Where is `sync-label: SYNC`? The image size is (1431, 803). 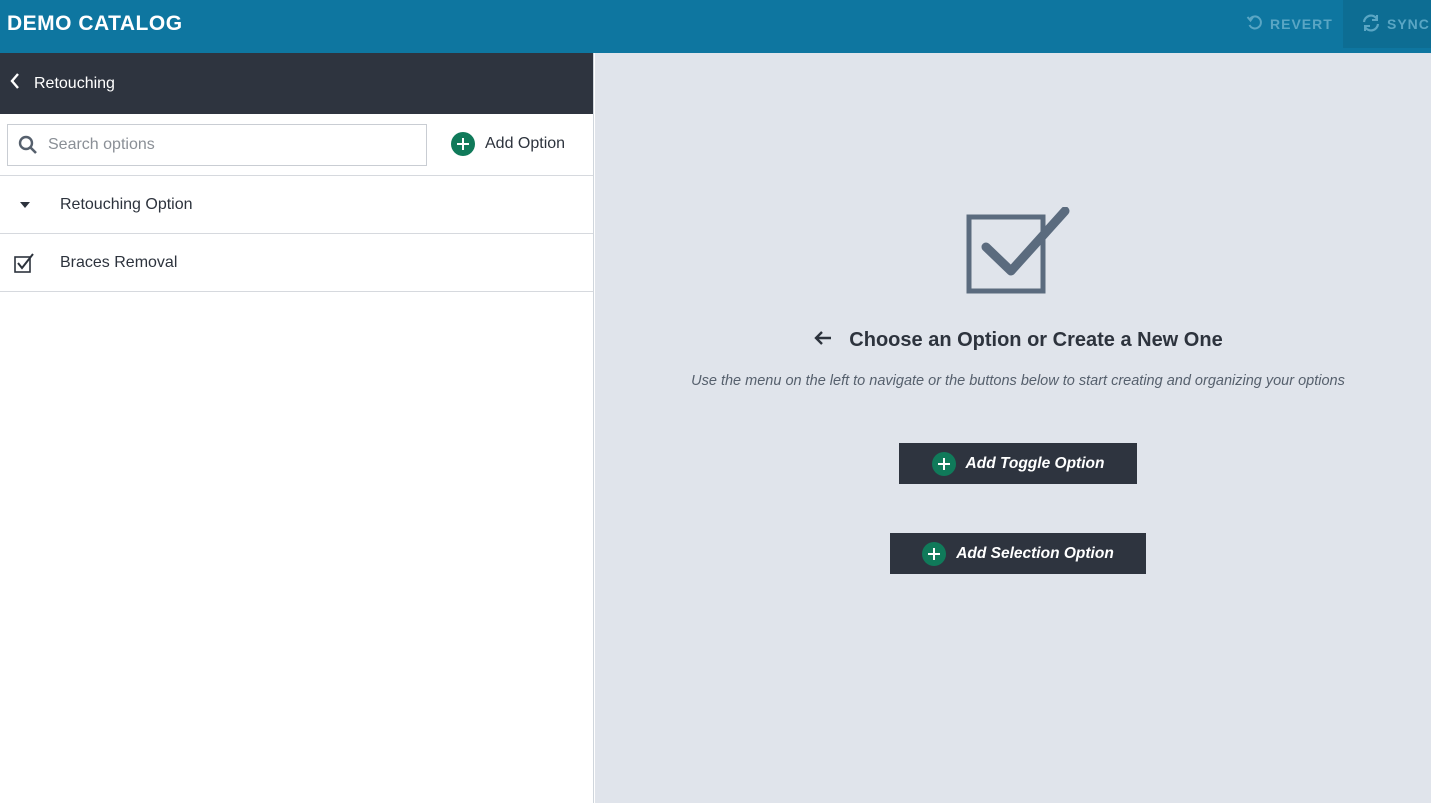
sync-label: SYNC is located at coordinates (1408, 24).